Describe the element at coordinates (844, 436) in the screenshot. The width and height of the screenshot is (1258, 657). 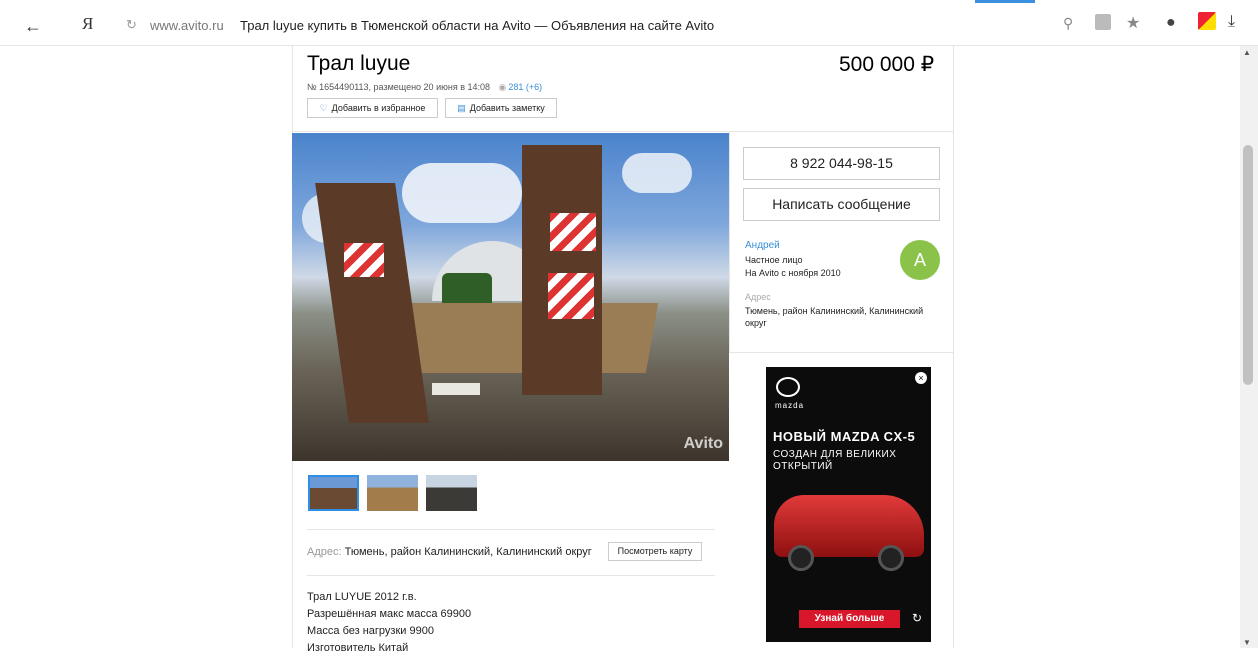
I see `ad-title: НОВЫЙ MAZDA CX-5` at that location.